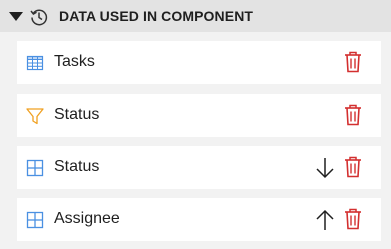  I want to click on panel-header: DATA USED IN COMPONENT, so click(195, 16).